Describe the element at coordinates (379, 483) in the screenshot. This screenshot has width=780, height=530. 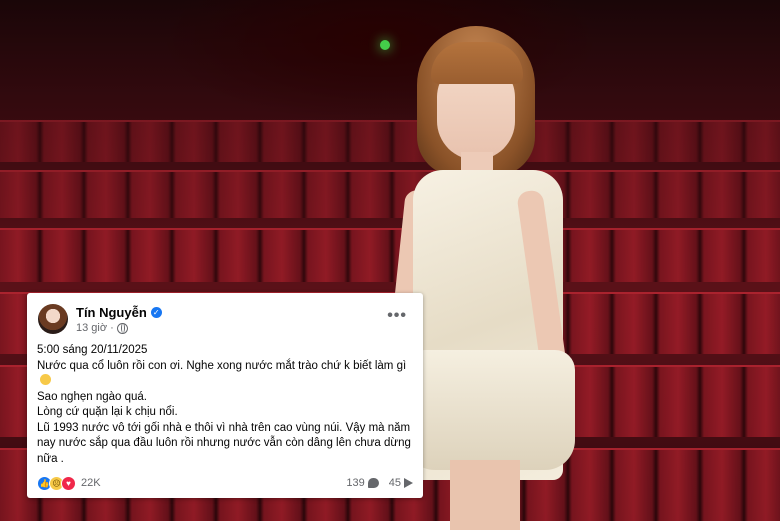
I see `engagement-stats: 139 45` at that location.